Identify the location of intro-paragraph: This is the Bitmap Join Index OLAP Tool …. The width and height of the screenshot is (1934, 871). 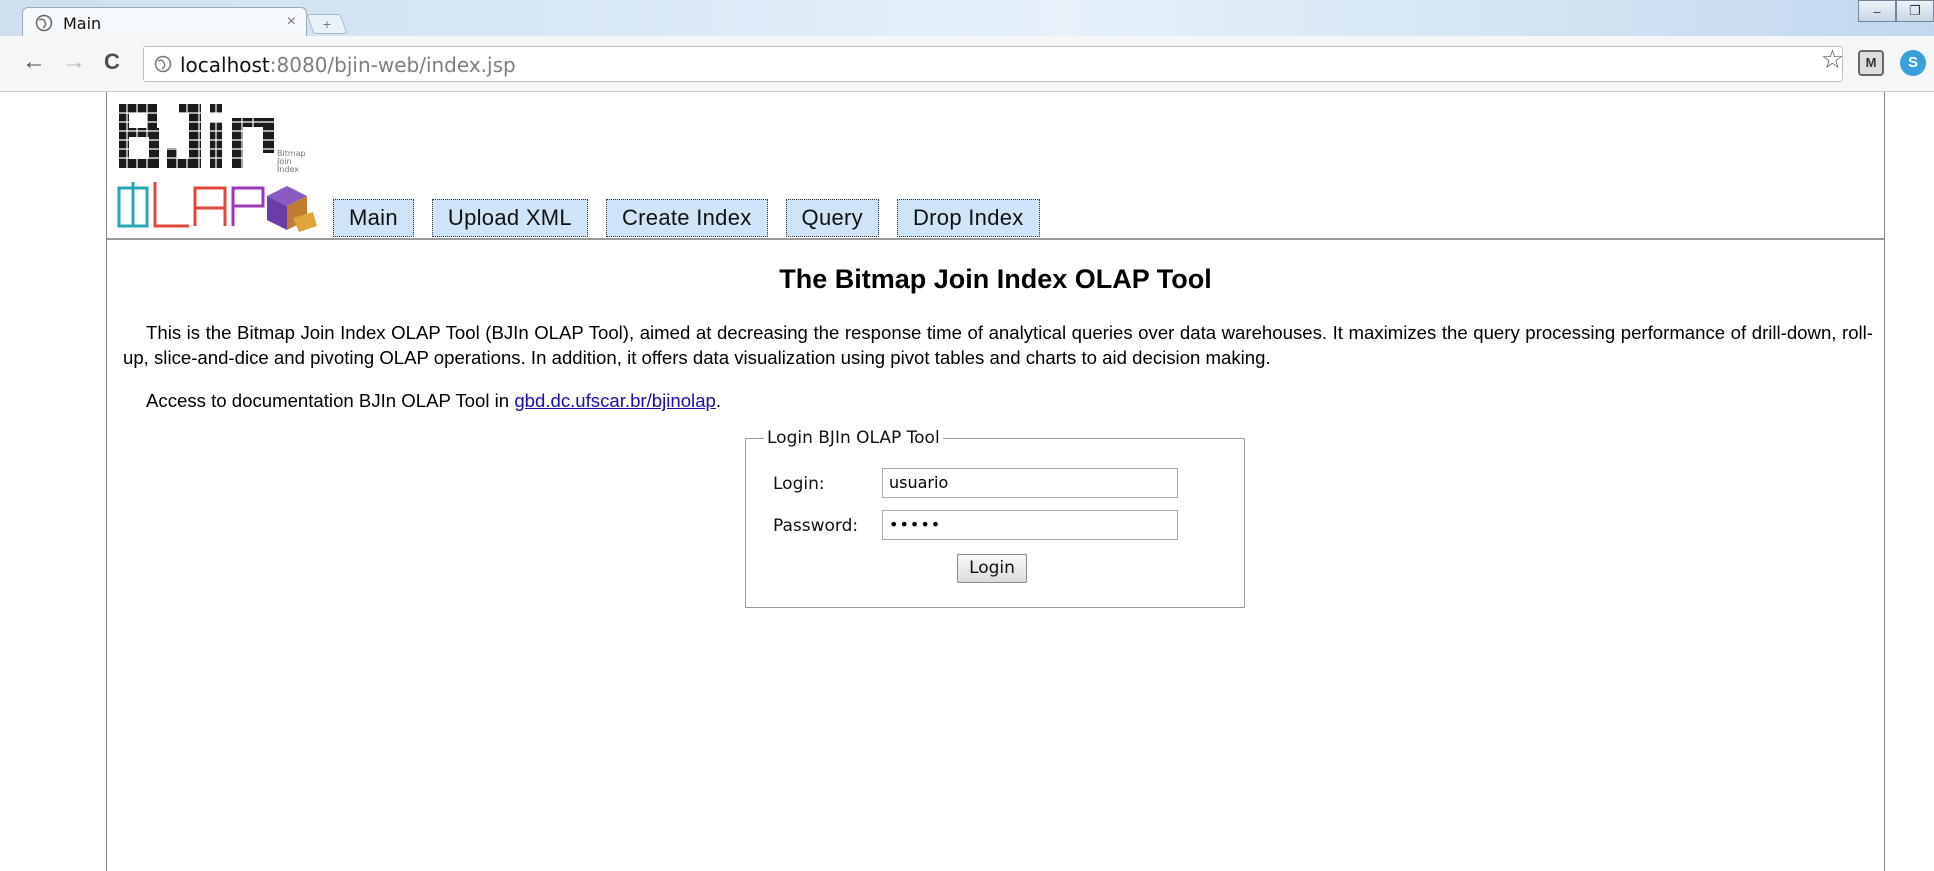
(998, 345).